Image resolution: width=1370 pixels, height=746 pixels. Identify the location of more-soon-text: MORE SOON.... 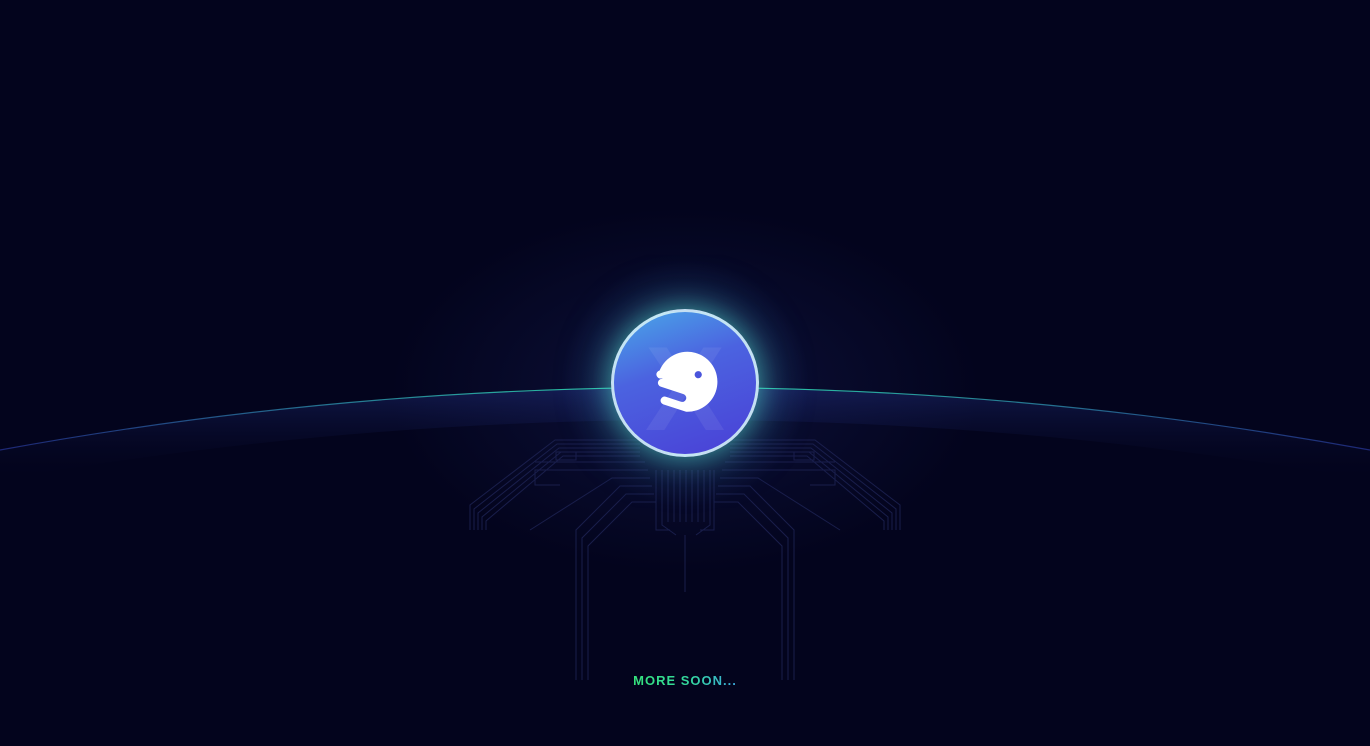
(685, 680).